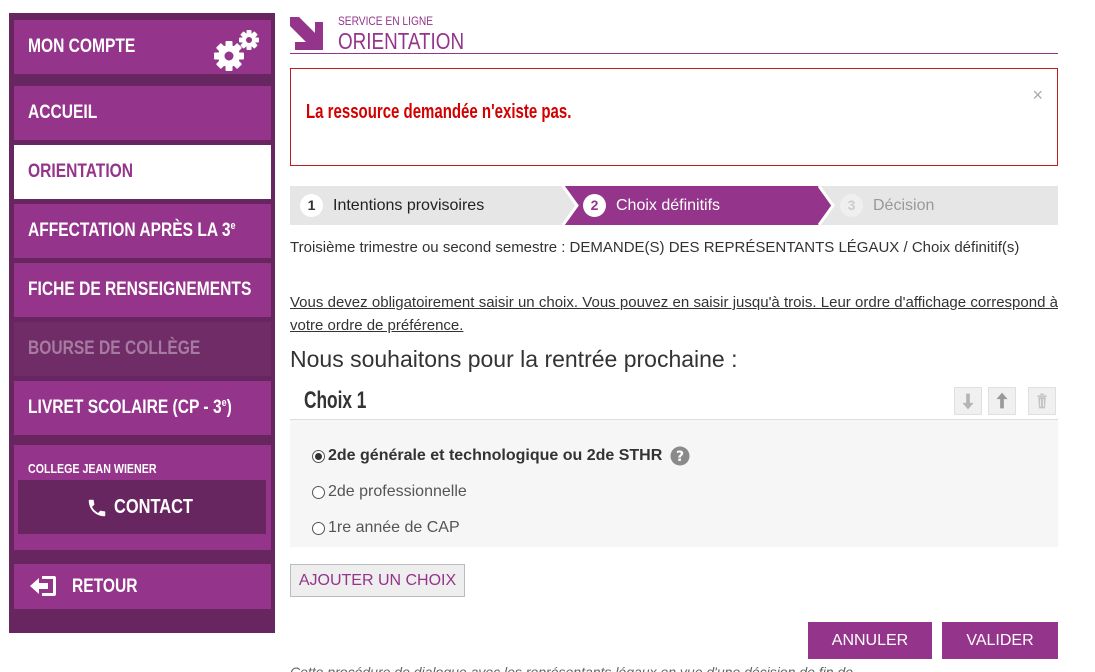 The image size is (1095, 672). Describe the element at coordinates (105, 586) in the screenshot. I see `back-label: RETOUR` at that location.